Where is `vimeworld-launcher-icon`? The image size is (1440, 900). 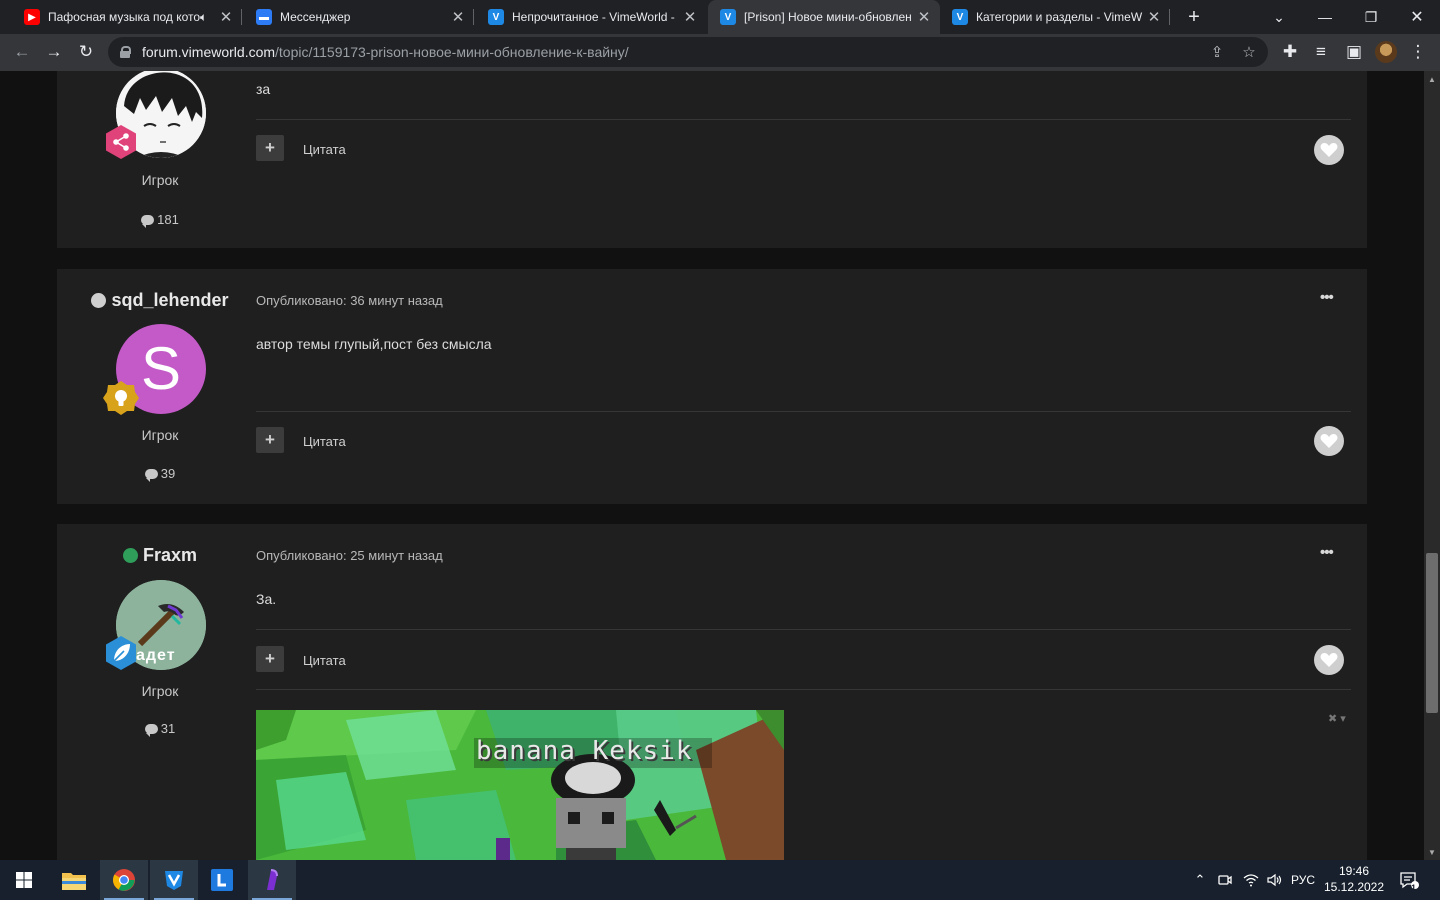
vimeworld-launcher-icon is located at coordinates (174, 880).